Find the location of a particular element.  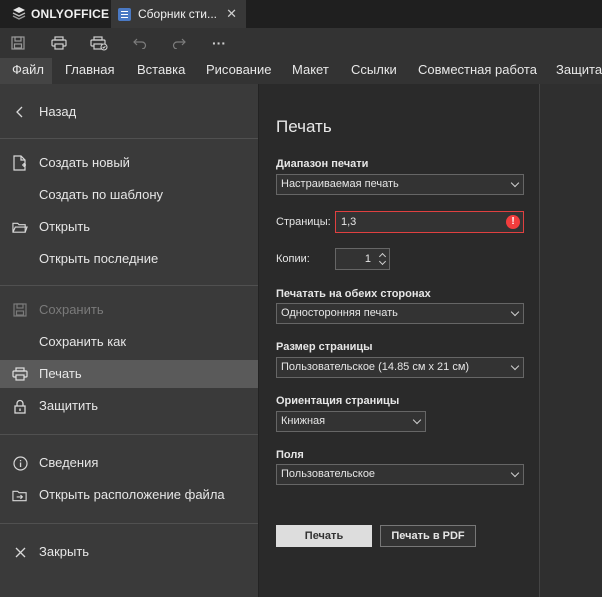

duplex-value: Односторонняя печать is located at coordinates (339, 313).